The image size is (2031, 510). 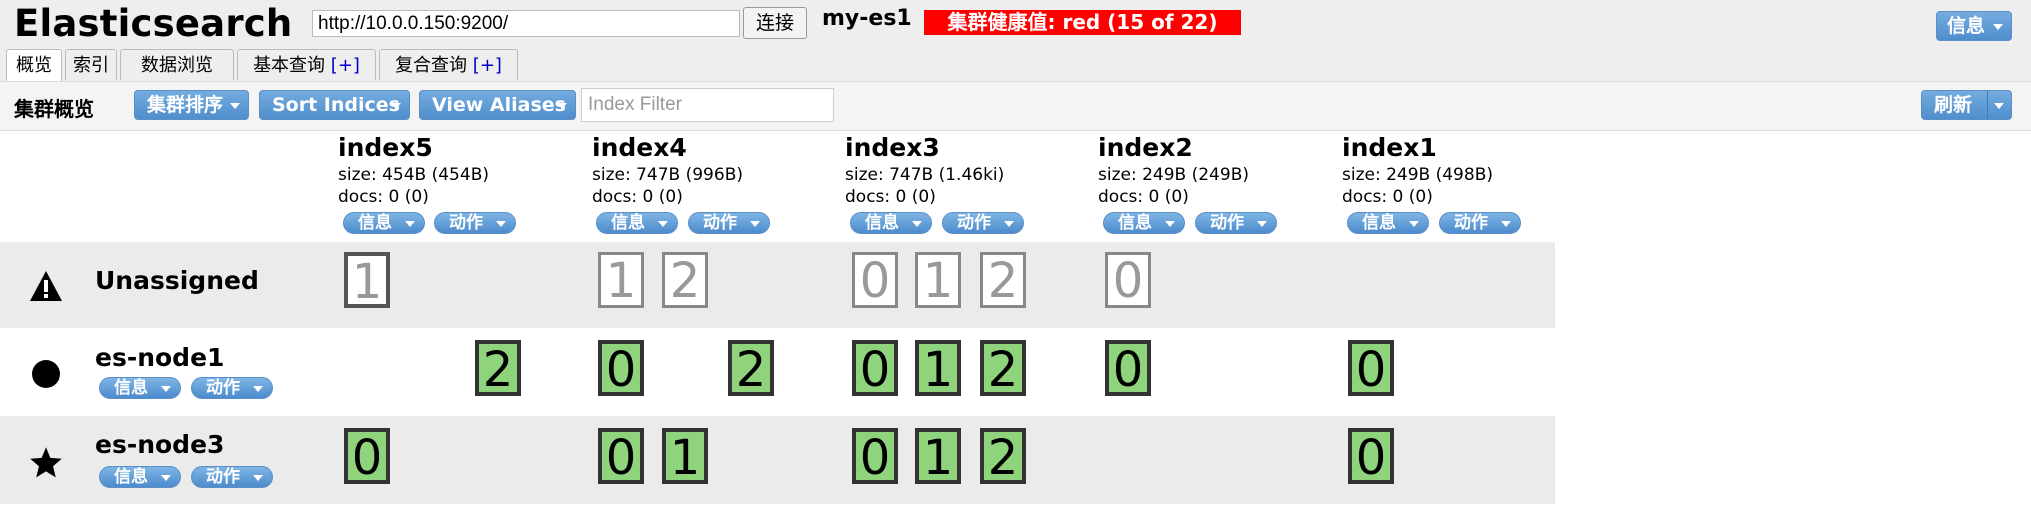 I want to click on star-icon, so click(x=46, y=462).